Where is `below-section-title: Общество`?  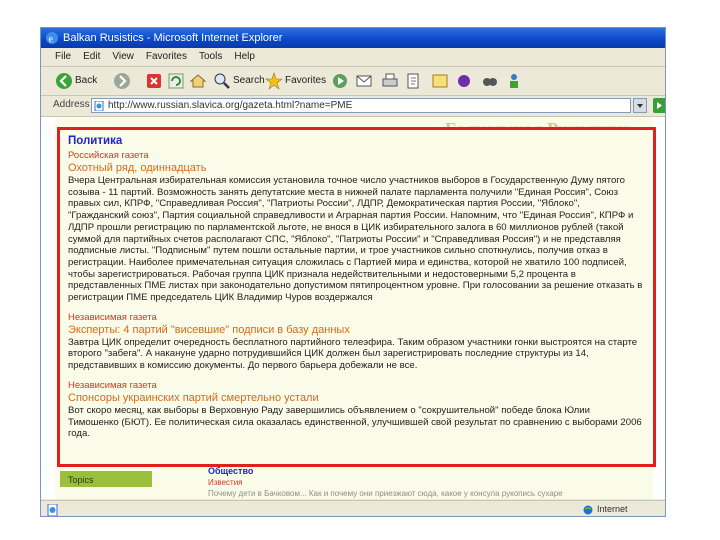
below-section-title: Общество is located at coordinates (231, 471).